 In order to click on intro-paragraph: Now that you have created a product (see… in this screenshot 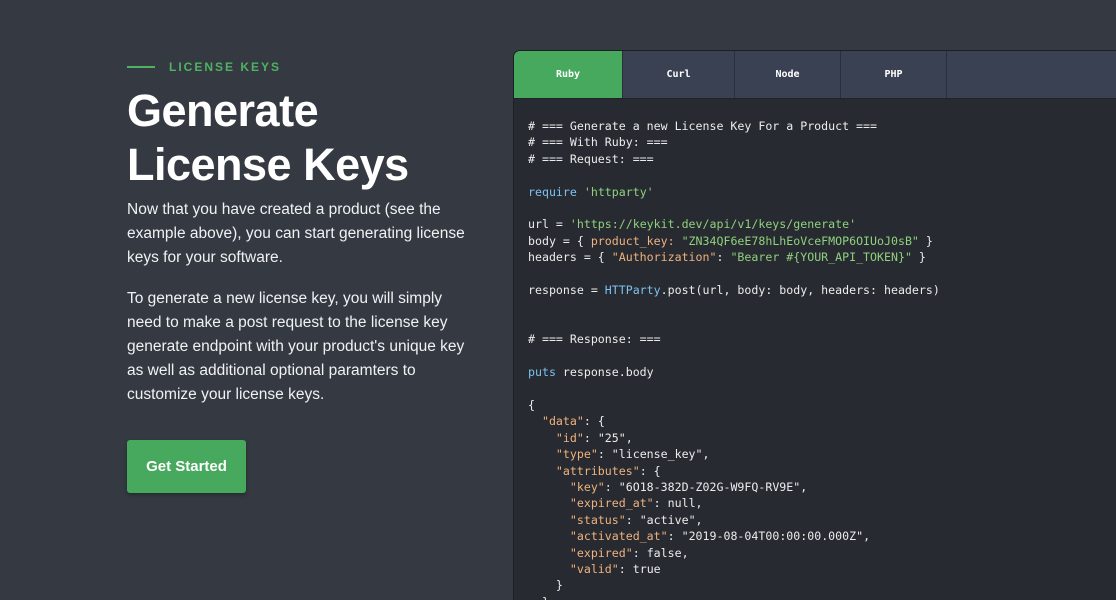, I will do `click(296, 233)`.